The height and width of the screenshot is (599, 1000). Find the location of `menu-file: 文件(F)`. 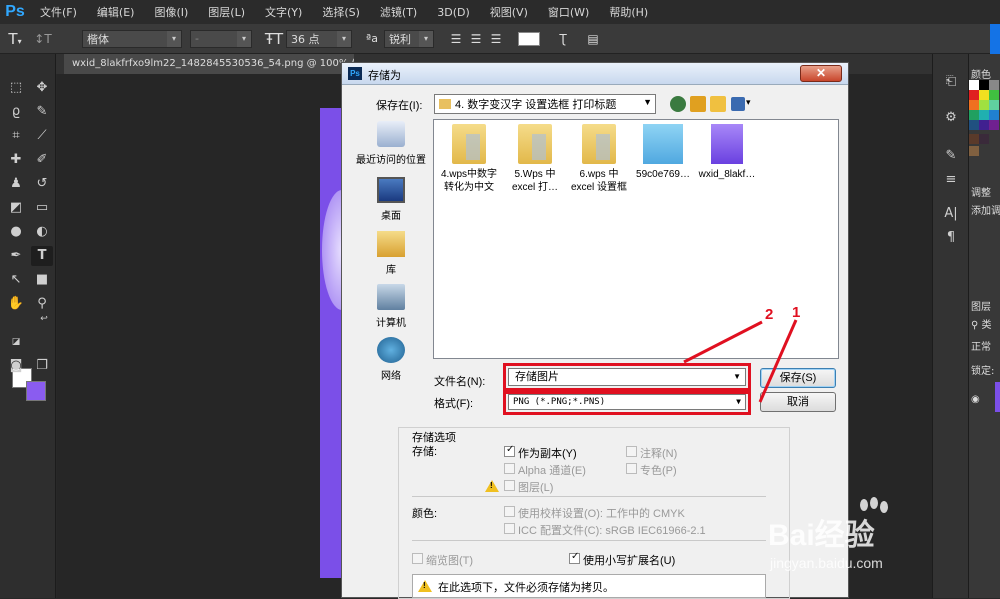

menu-file: 文件(F) is located at coordinates (58, 12).